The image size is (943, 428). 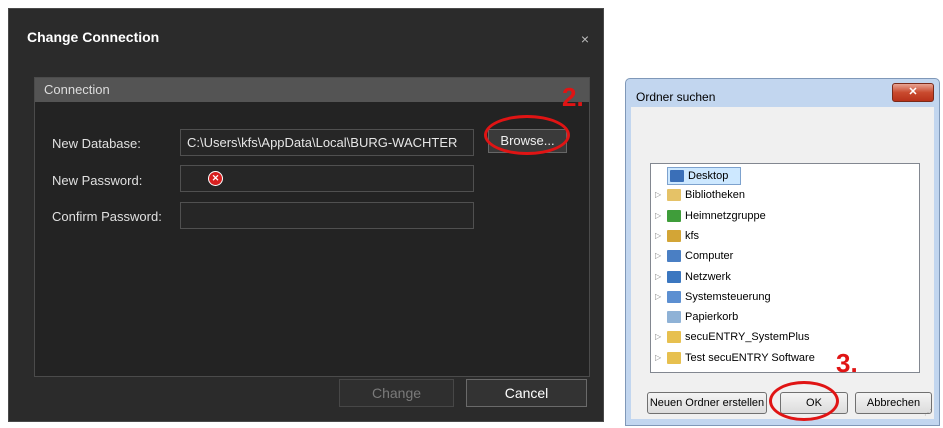 I want to click on library-icon, so click(x=674, y=195).